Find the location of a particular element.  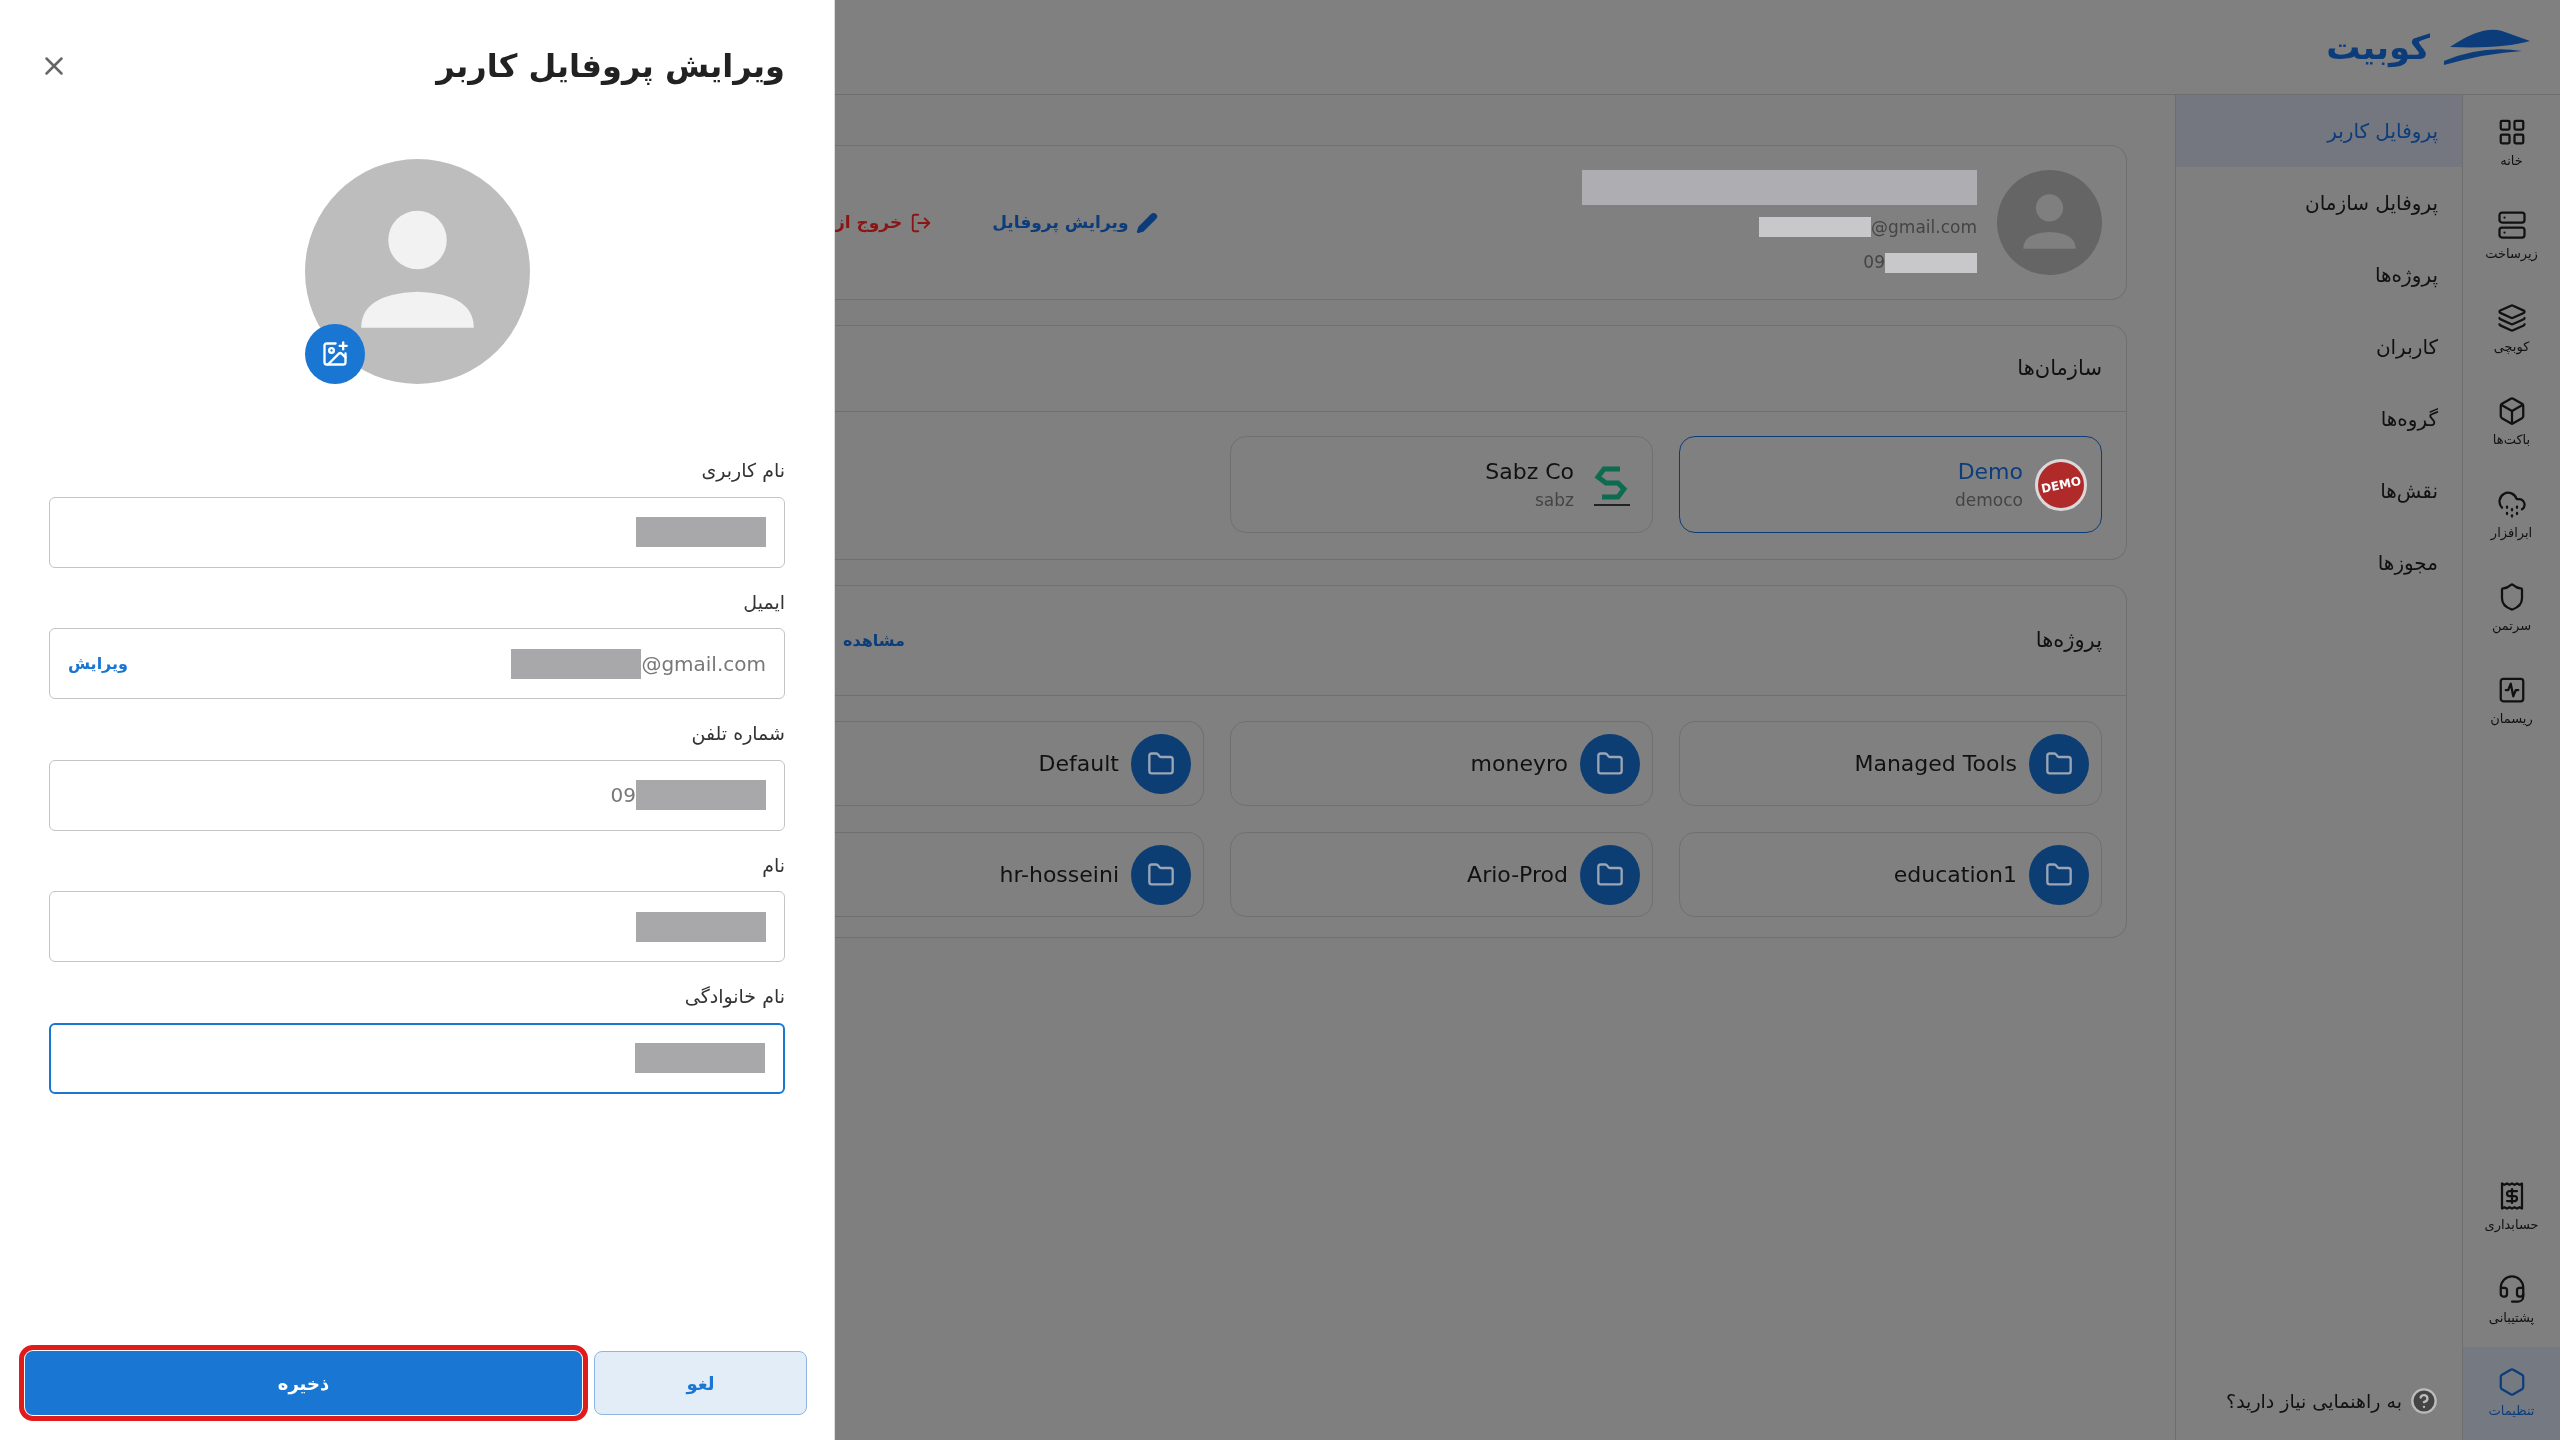

project-card: hr-hosseini is located at coordinates (1019, 874).